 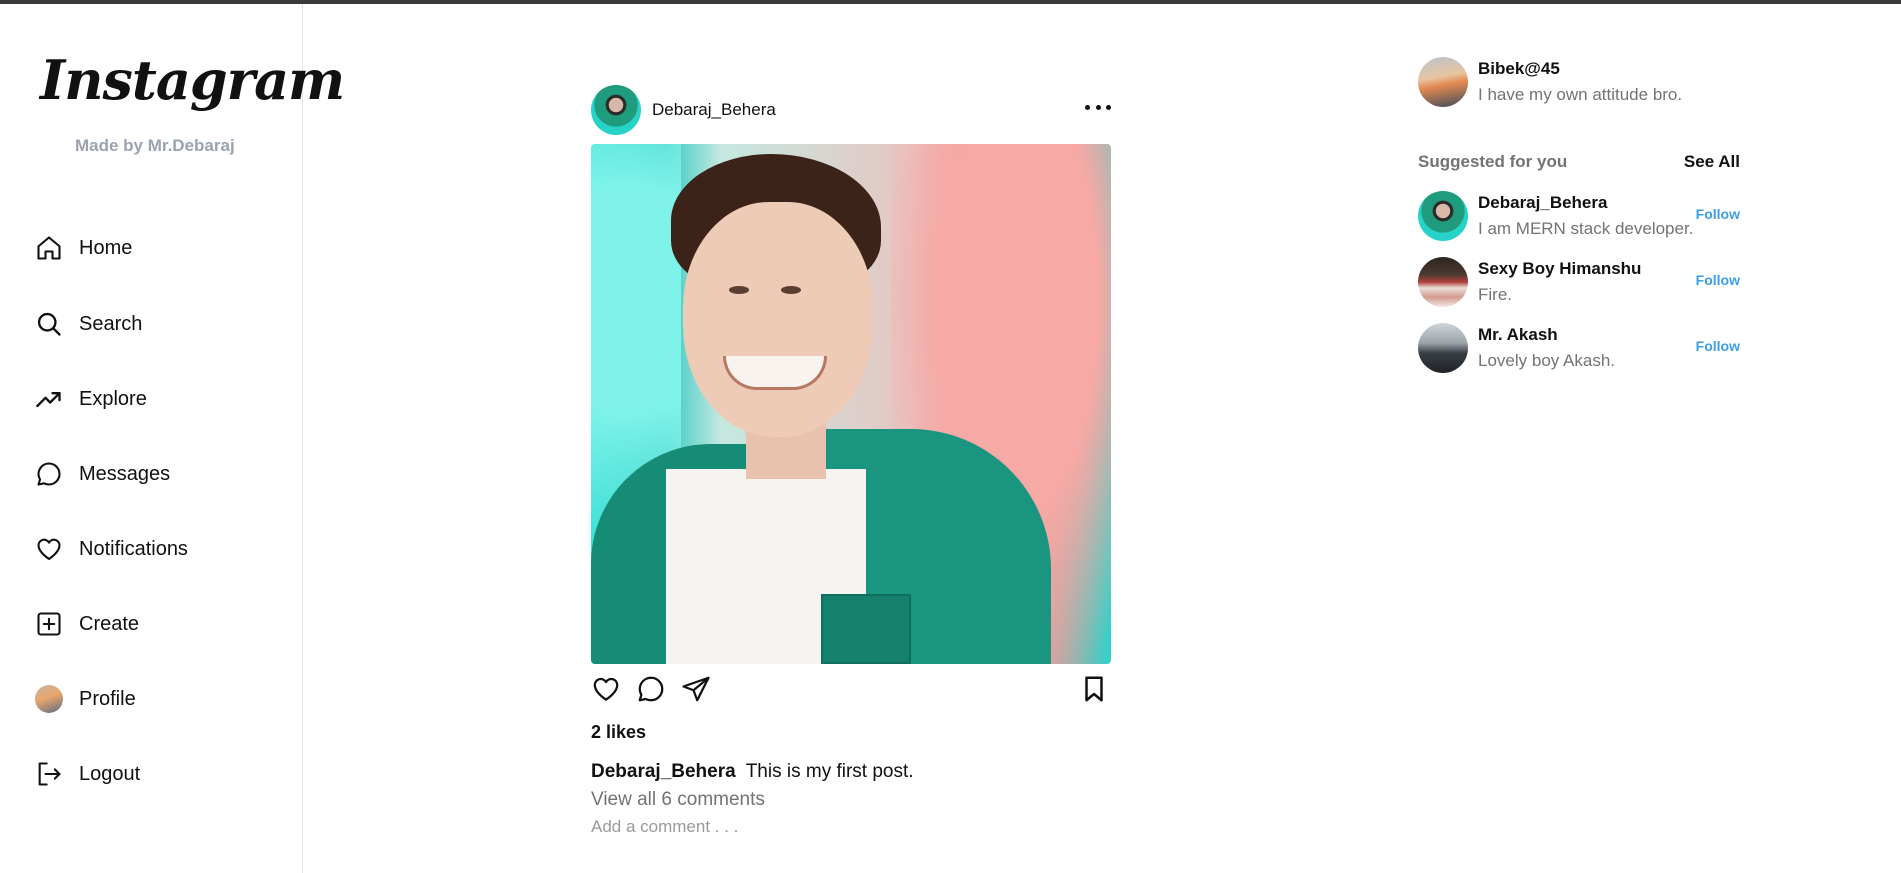 What do you see at coordinates (1098, 107) in the screenshot?
I see `more-options-icon` at bounding box center [1098, 107].